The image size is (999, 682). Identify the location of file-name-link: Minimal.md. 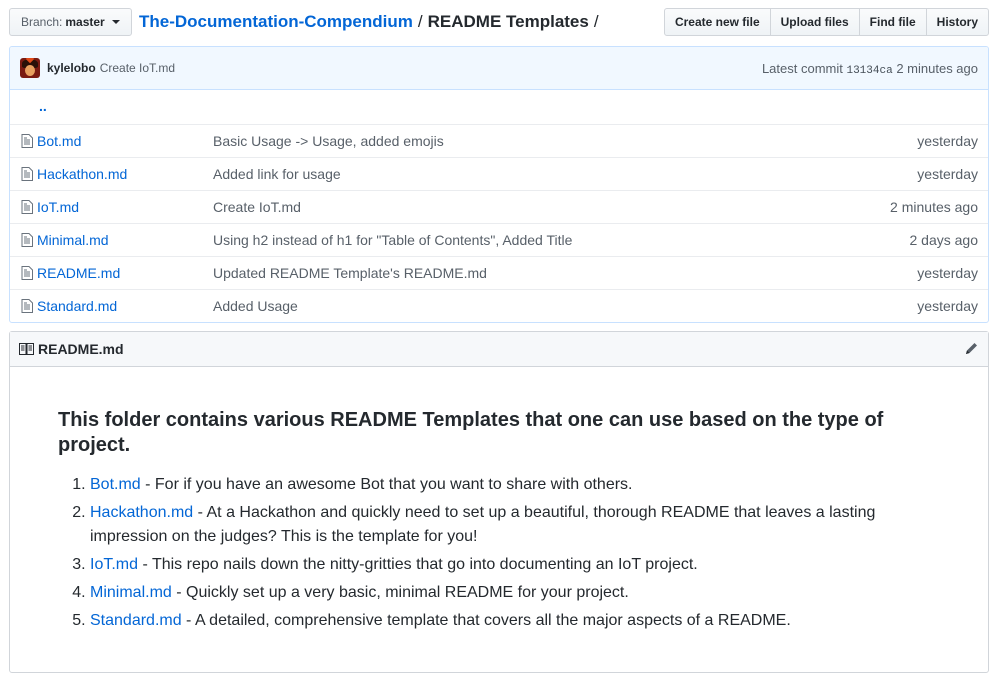
(73, 240).